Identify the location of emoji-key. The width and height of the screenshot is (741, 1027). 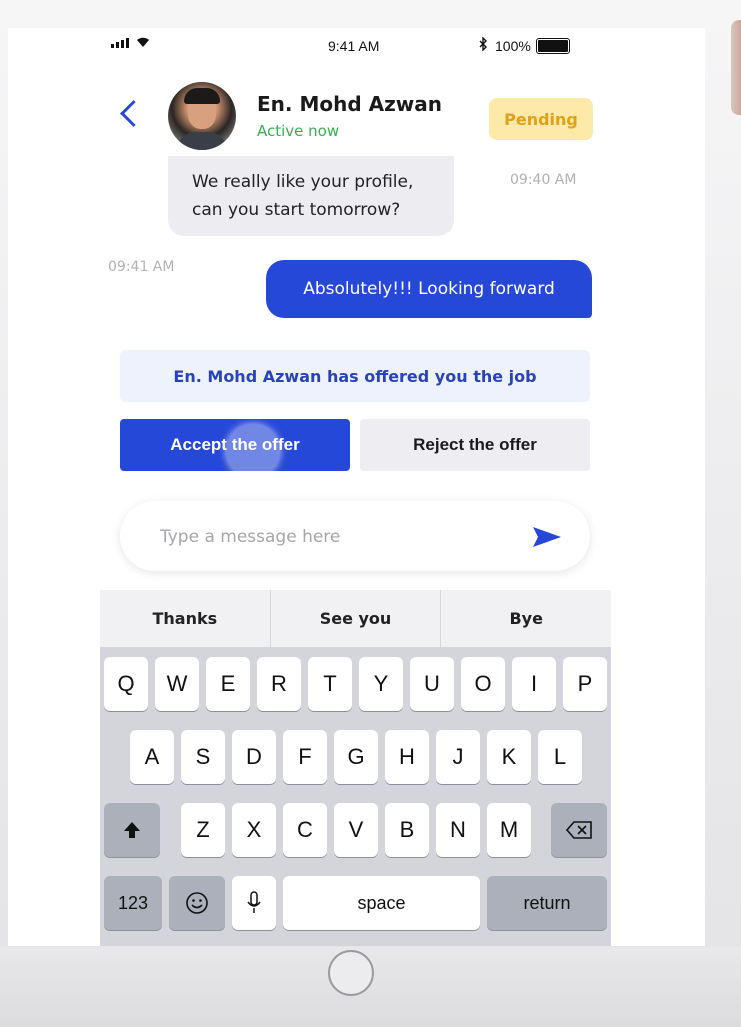
(197, 903).